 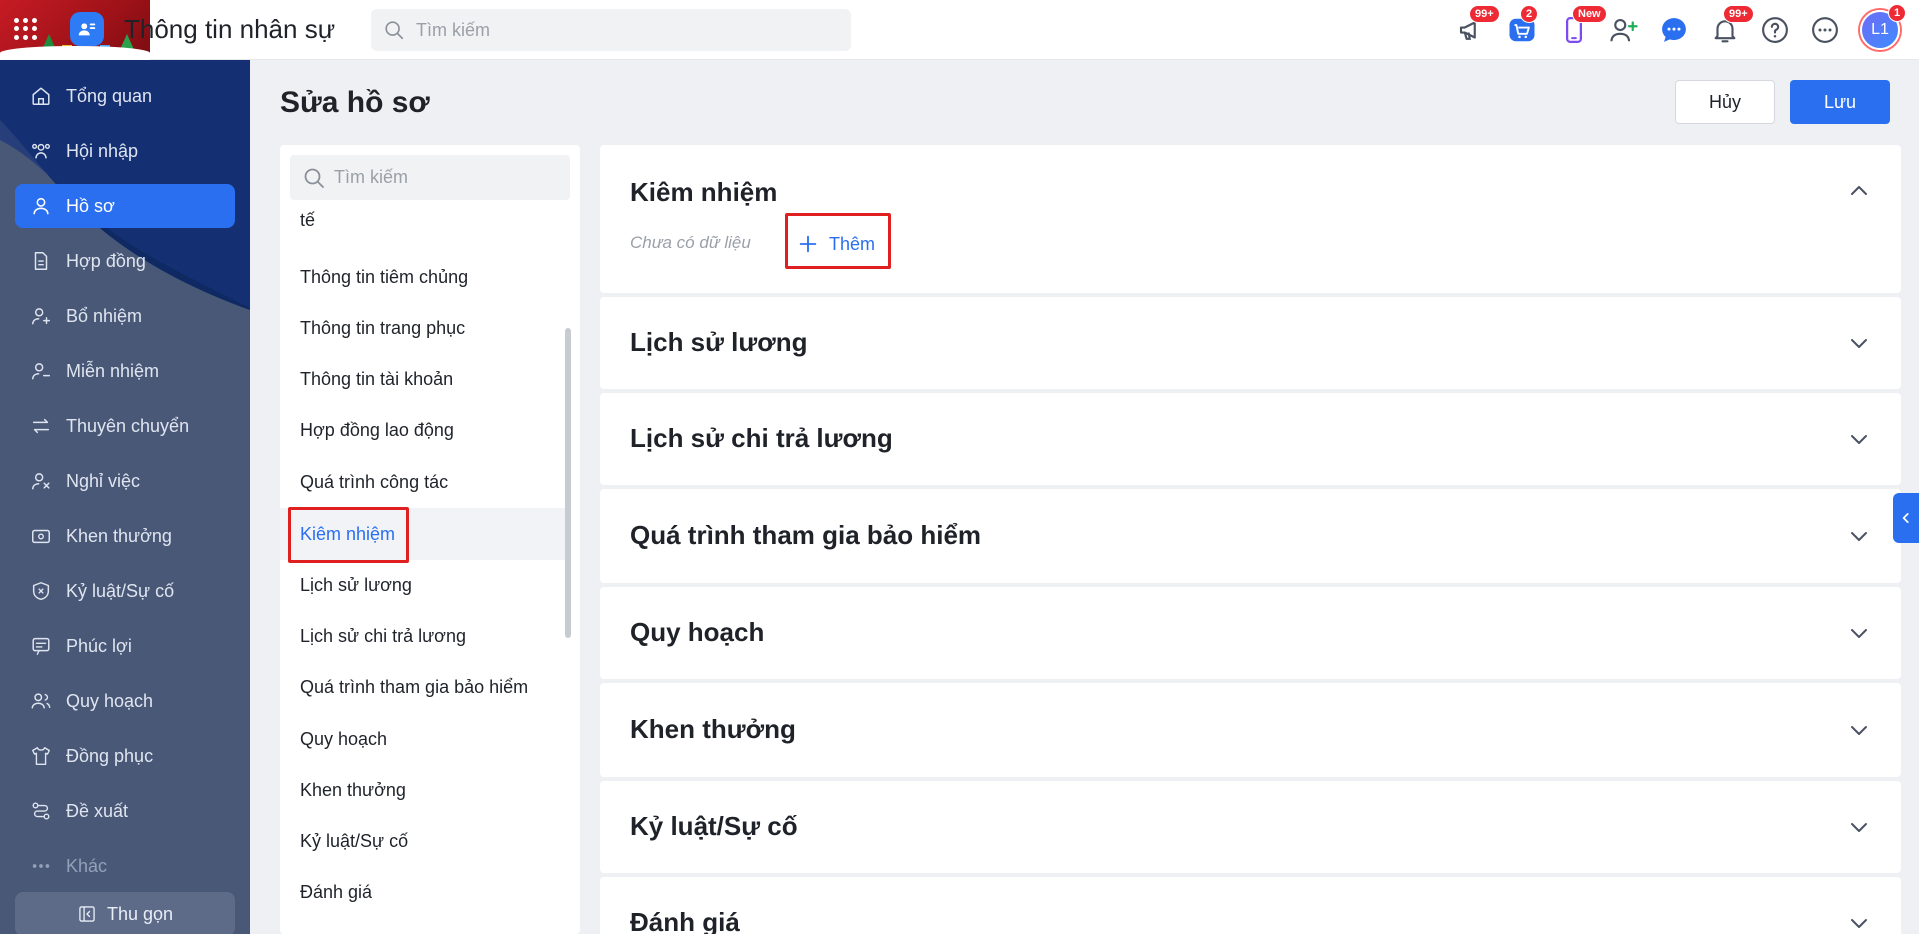 I want to click on nav-item-account-info: Thông tin tài khoản, so click(x=422, y=379).